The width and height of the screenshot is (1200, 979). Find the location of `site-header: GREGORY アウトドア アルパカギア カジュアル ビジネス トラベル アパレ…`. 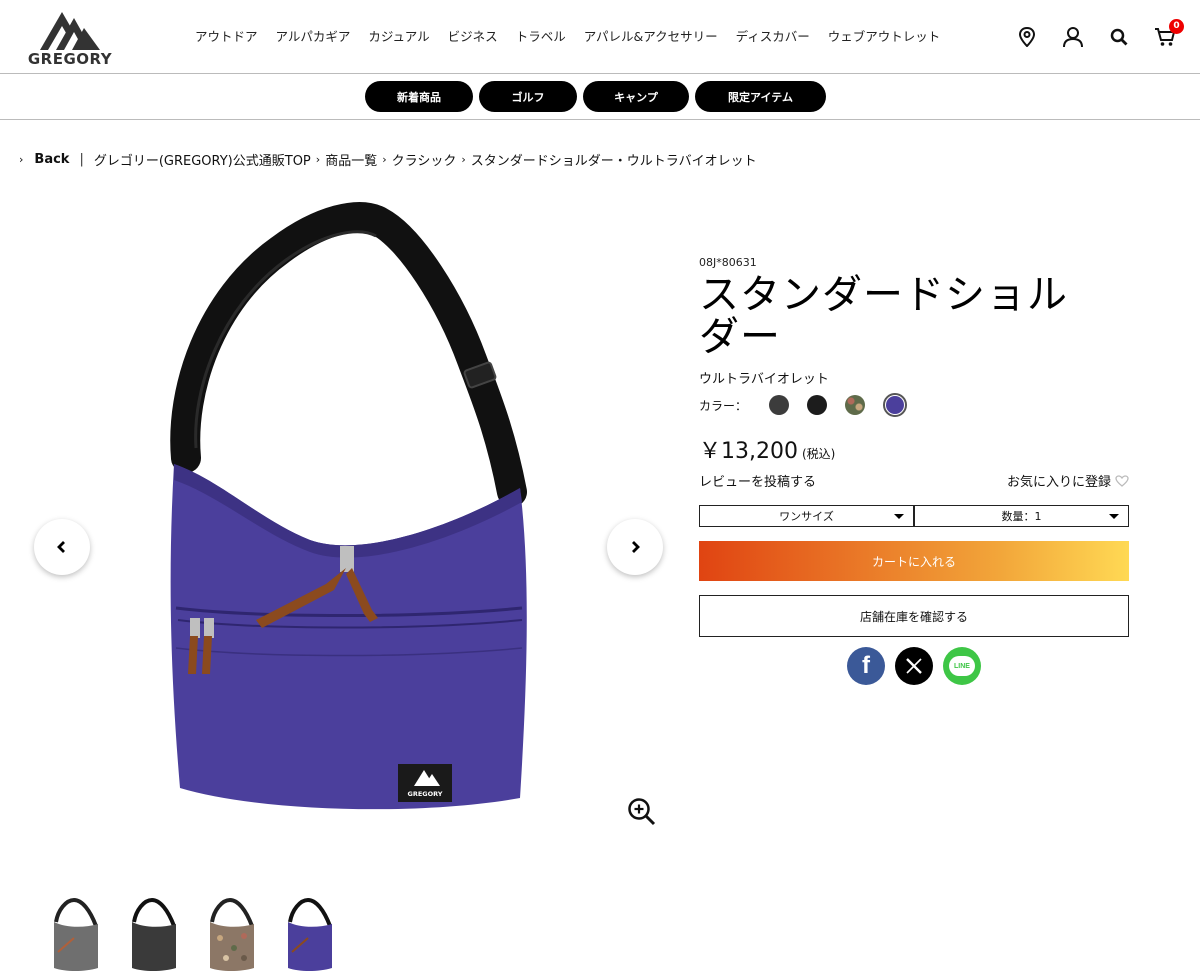

site-header: GREGORY アウトドア アルパカギア カジュアル ビジネス トラベル アパレ… is located at coordinates (600, 37).